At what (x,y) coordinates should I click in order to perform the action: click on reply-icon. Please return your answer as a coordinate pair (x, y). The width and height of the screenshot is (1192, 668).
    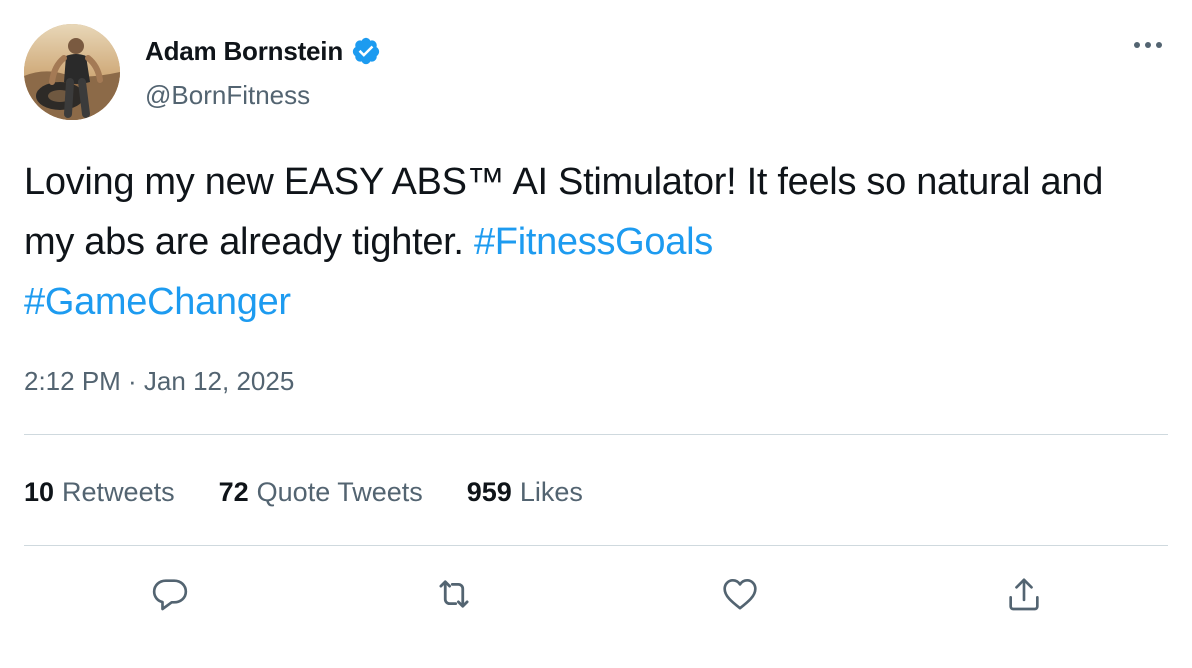
    Looking at the image, I should click on (170, 596).